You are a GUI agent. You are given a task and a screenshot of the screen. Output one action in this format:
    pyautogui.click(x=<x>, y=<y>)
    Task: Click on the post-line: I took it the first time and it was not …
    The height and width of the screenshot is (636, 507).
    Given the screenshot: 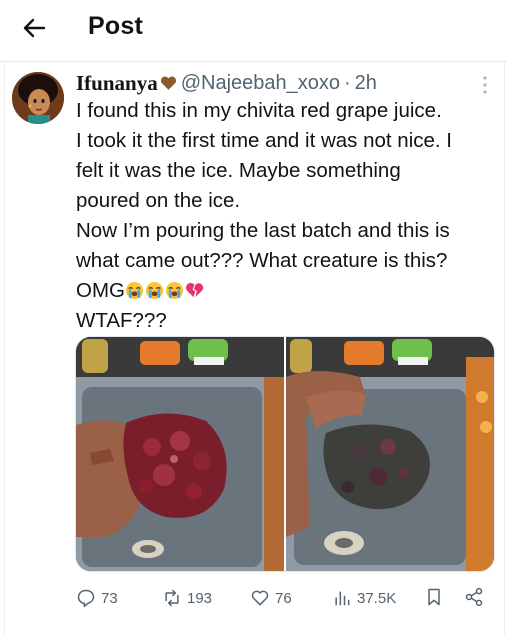 What is the action you would take?
    pyautogui.click(x=264, y=140)
    